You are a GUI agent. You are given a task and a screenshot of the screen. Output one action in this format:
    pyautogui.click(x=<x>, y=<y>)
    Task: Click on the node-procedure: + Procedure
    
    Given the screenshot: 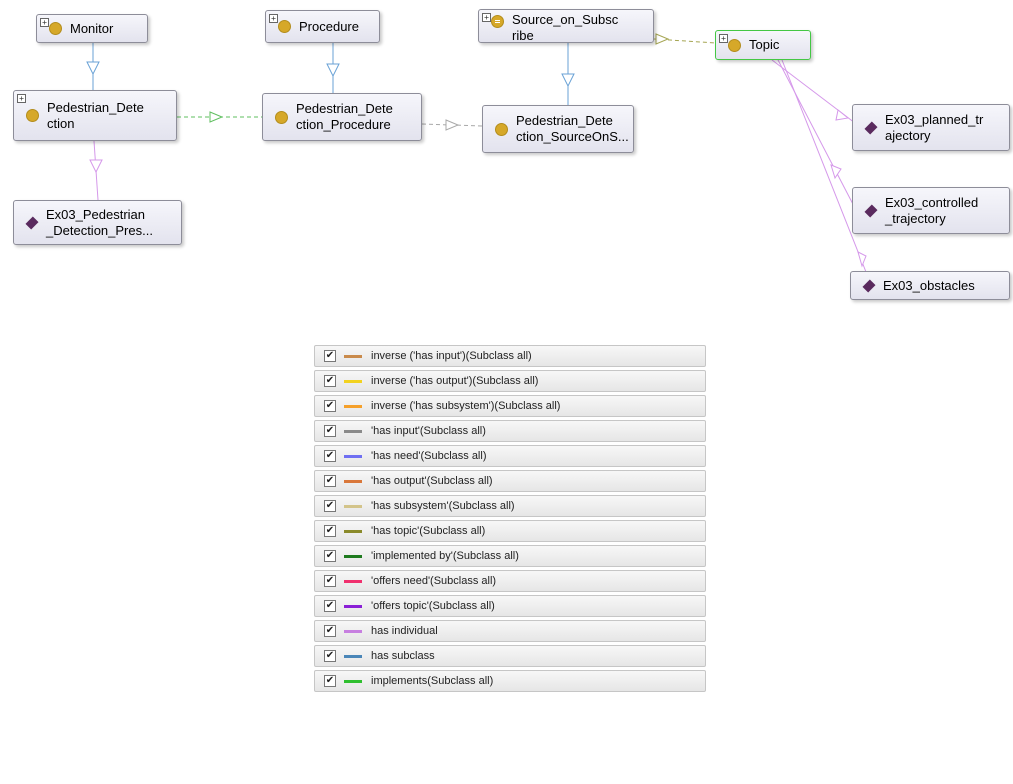 What is the action you would take?
    pyautogui.click(x=322, y=26)
    